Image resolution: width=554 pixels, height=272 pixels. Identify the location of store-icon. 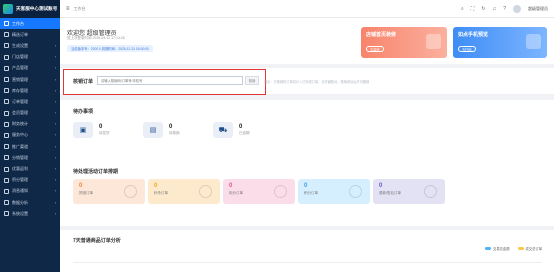
(6, 57).